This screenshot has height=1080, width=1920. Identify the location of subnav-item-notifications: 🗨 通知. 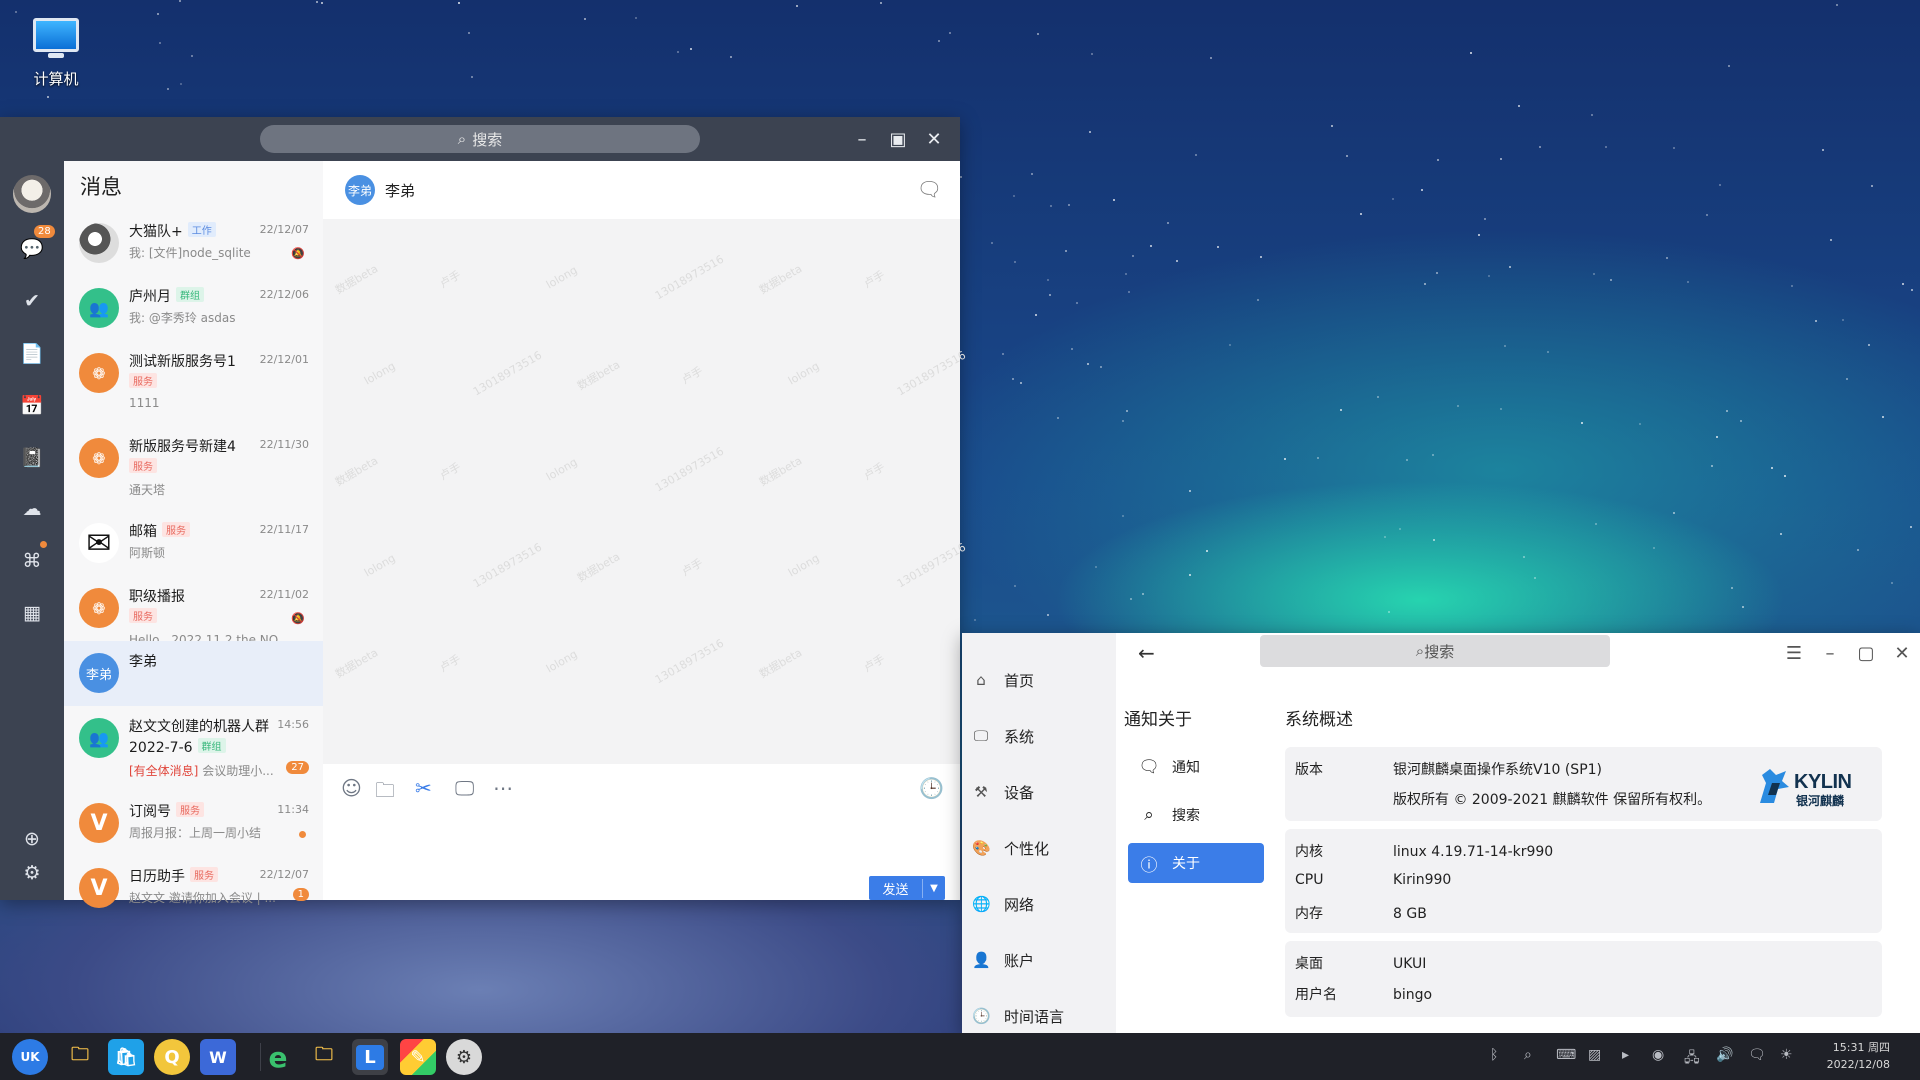
(1196, 767).